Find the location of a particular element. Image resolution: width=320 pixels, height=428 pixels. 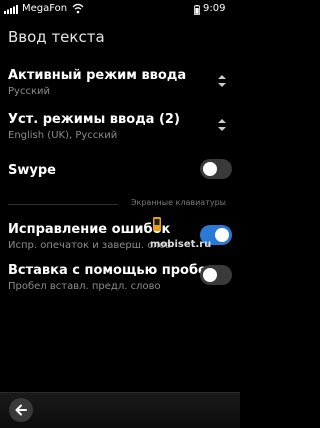

battery-icon is located at coordinates (197, 10).